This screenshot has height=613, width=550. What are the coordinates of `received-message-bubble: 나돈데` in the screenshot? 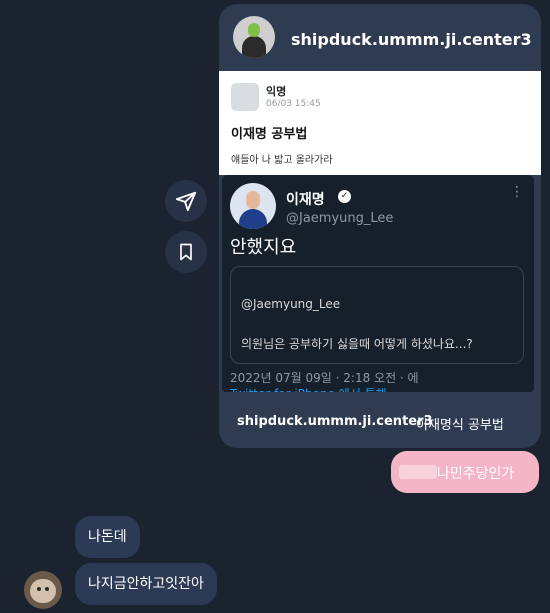 It's located at (107, 537).